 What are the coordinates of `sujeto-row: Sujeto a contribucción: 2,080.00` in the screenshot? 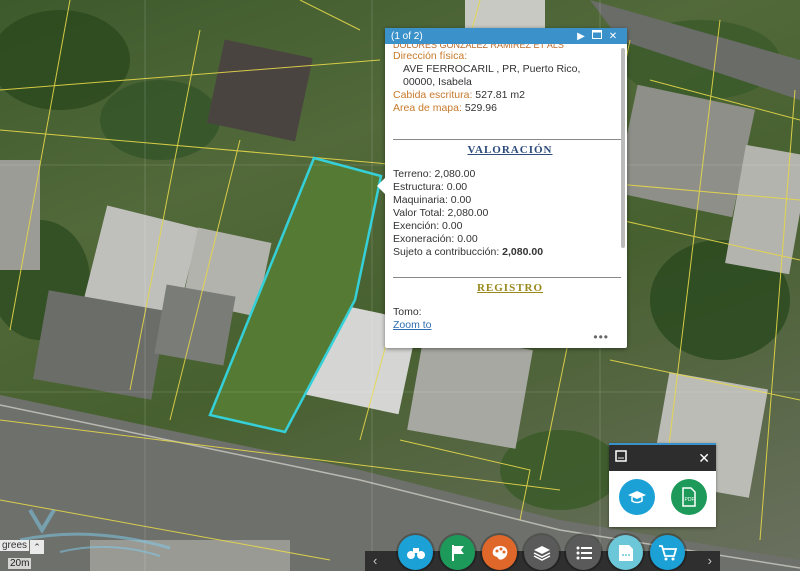 It's located at (510, 252).